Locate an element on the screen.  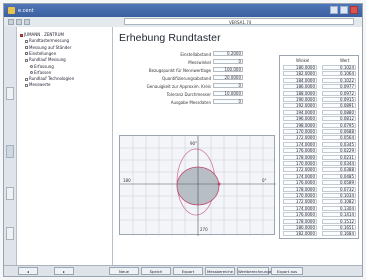
parameter-row: Einstellabstand 0.2000 is located at coordinates (179, 54).